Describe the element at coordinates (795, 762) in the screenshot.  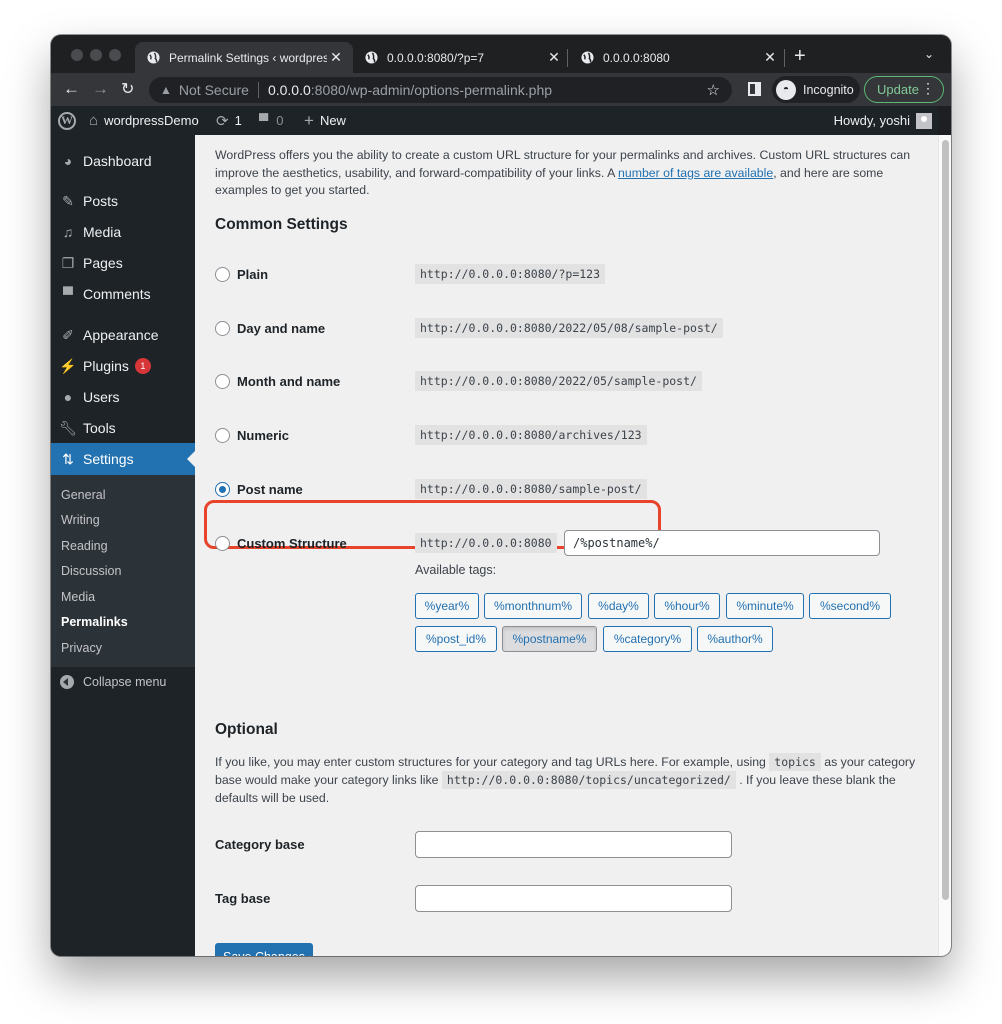
I see `code-topics: topics` at that location.